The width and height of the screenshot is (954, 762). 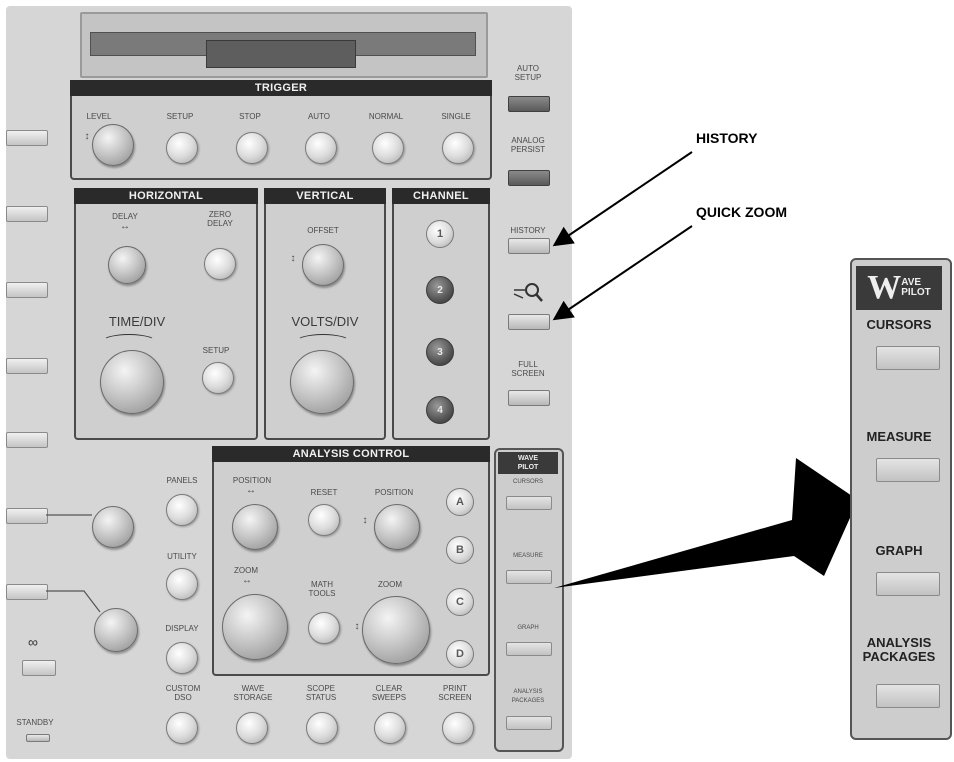 I want to click on wavepilot-logo-large: W AVE PILOT, so click(x=899, y=288).